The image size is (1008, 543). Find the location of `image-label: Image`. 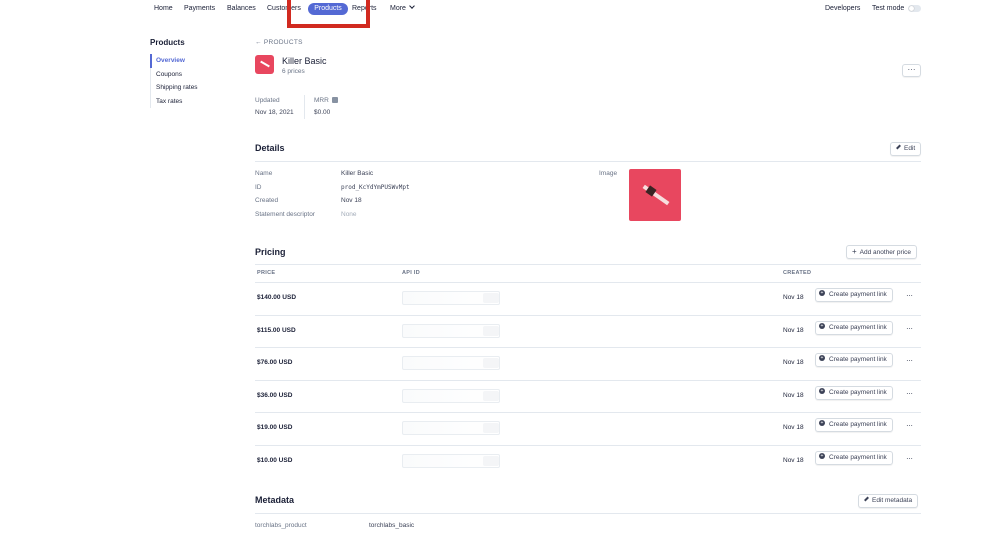

image-label: Image is located at coordinates (608, 173).